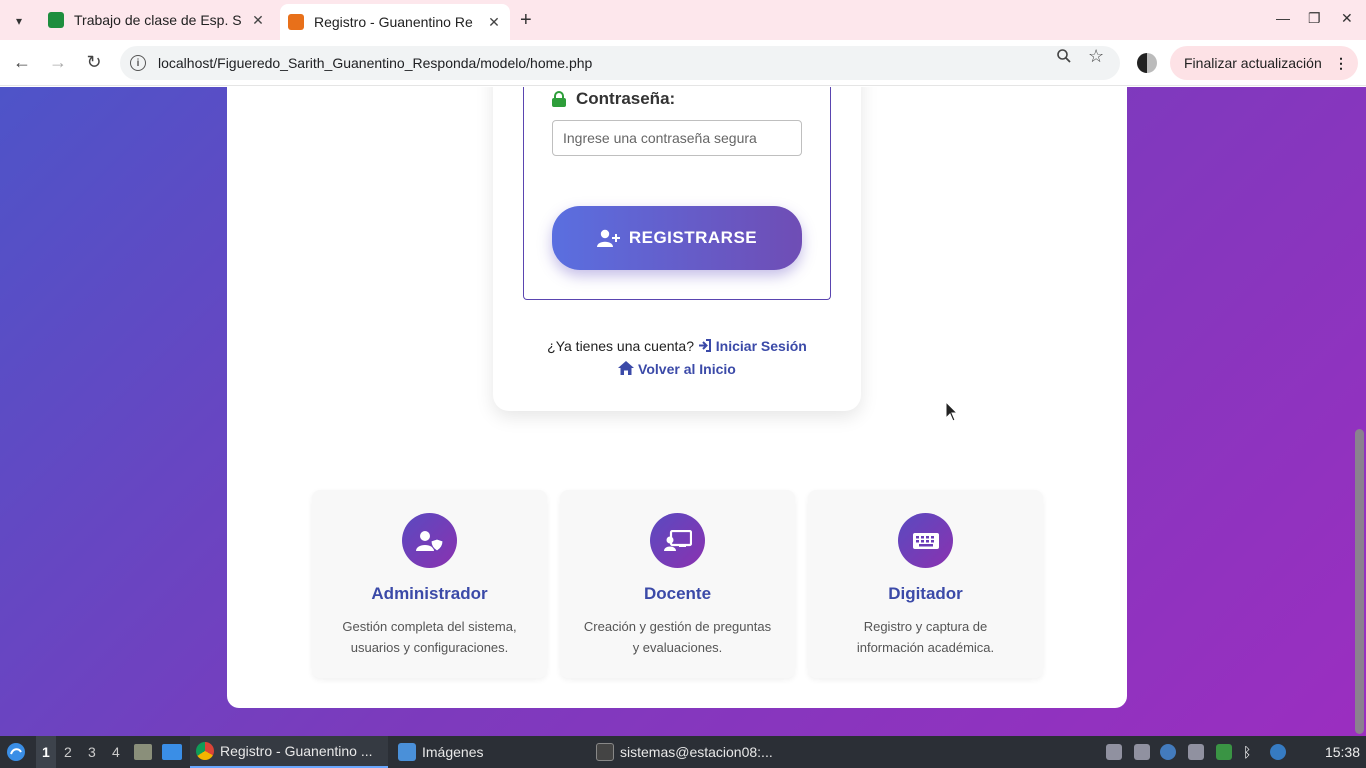 The image size is (1366, 768). What do you see at coordinates (172, 752) in the screenshot?
I see `desktop-launcher-icon` at bounding box center [172, 752].